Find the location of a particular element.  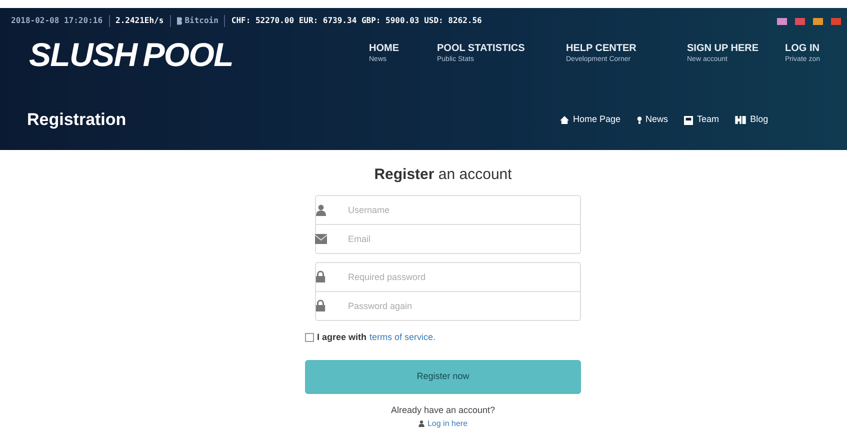

logo-text: POOL is located at coordinates (187, 54).